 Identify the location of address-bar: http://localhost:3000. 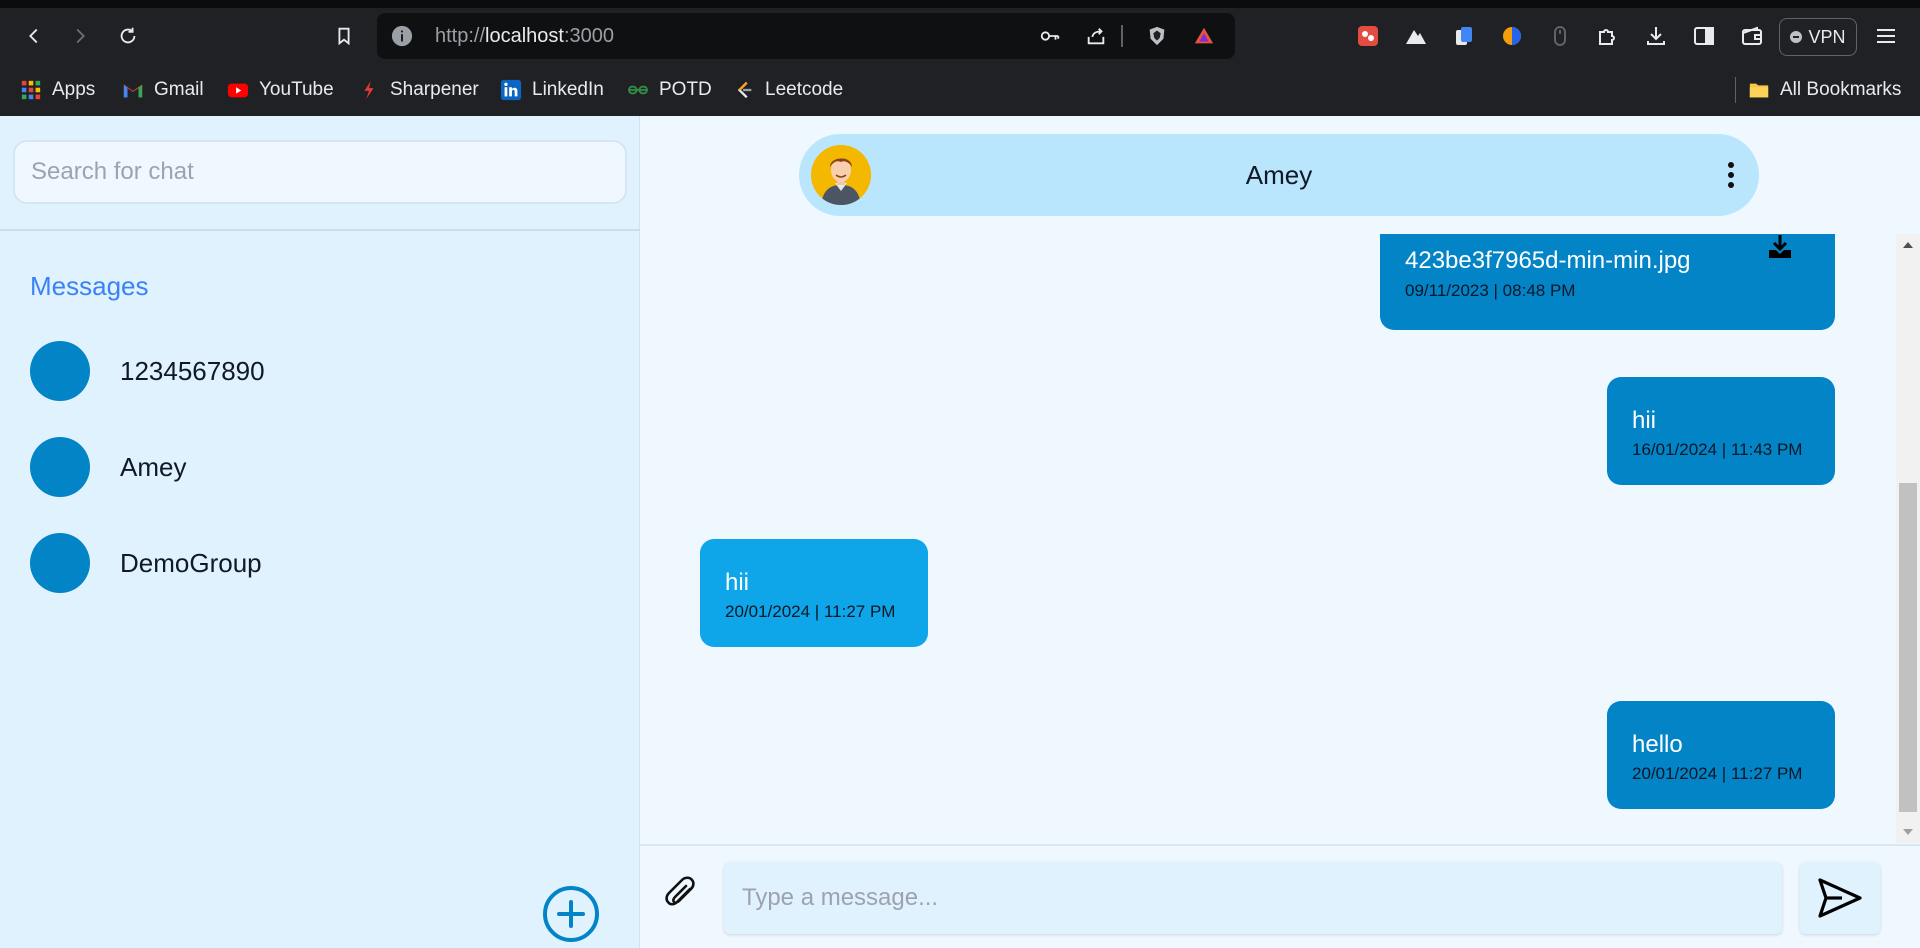
(806, 36).